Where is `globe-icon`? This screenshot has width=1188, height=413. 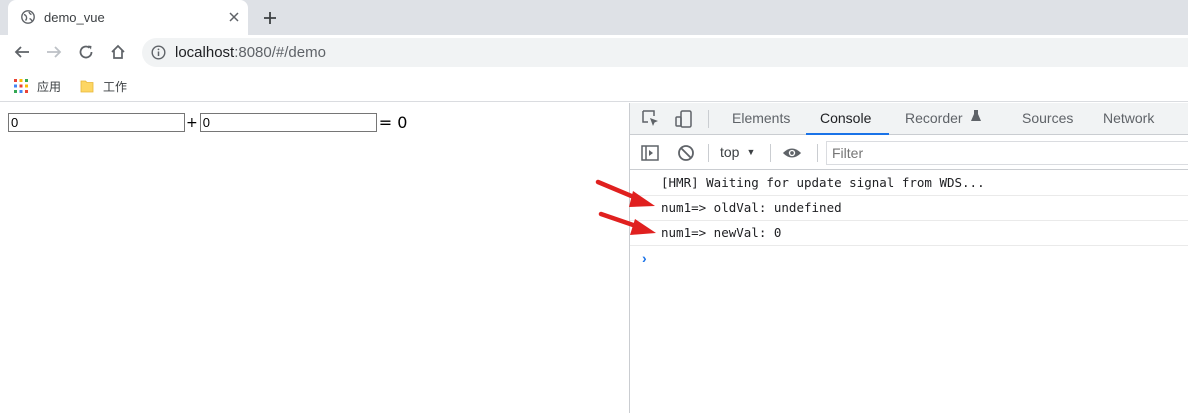 globe-icon is located at coordinates (28, 17).